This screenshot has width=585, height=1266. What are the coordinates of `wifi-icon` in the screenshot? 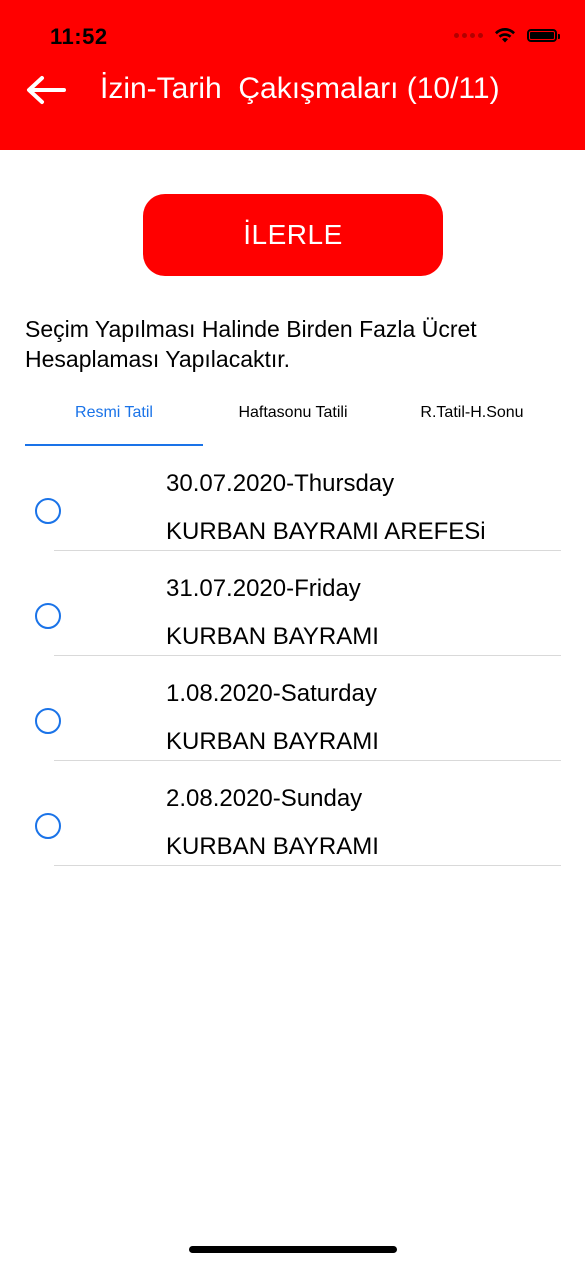 It's located at (505, 35).